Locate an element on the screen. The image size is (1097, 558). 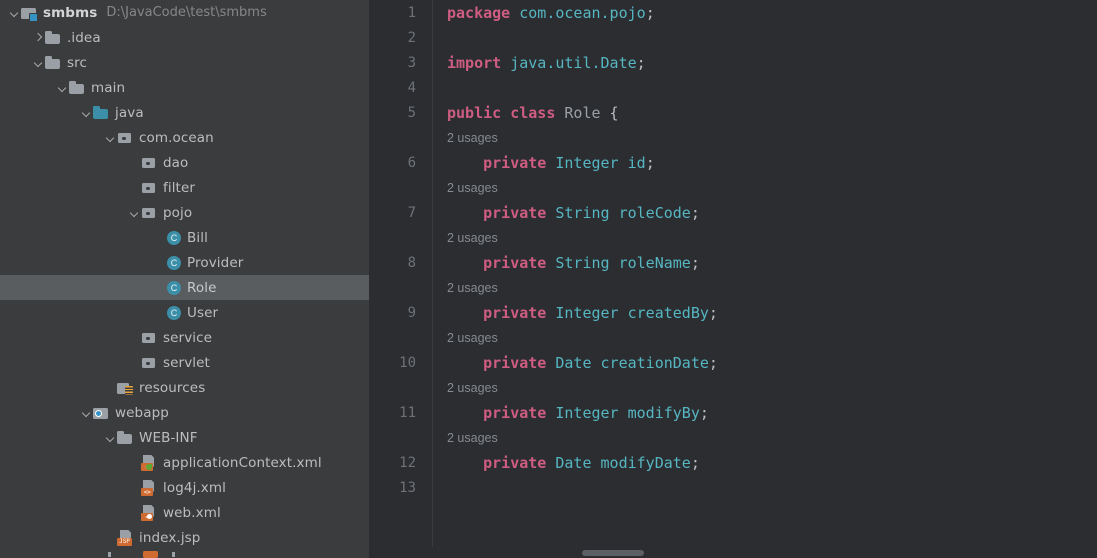
code-line: 10 private Date creationDate; is located at coordinates (733, 362).